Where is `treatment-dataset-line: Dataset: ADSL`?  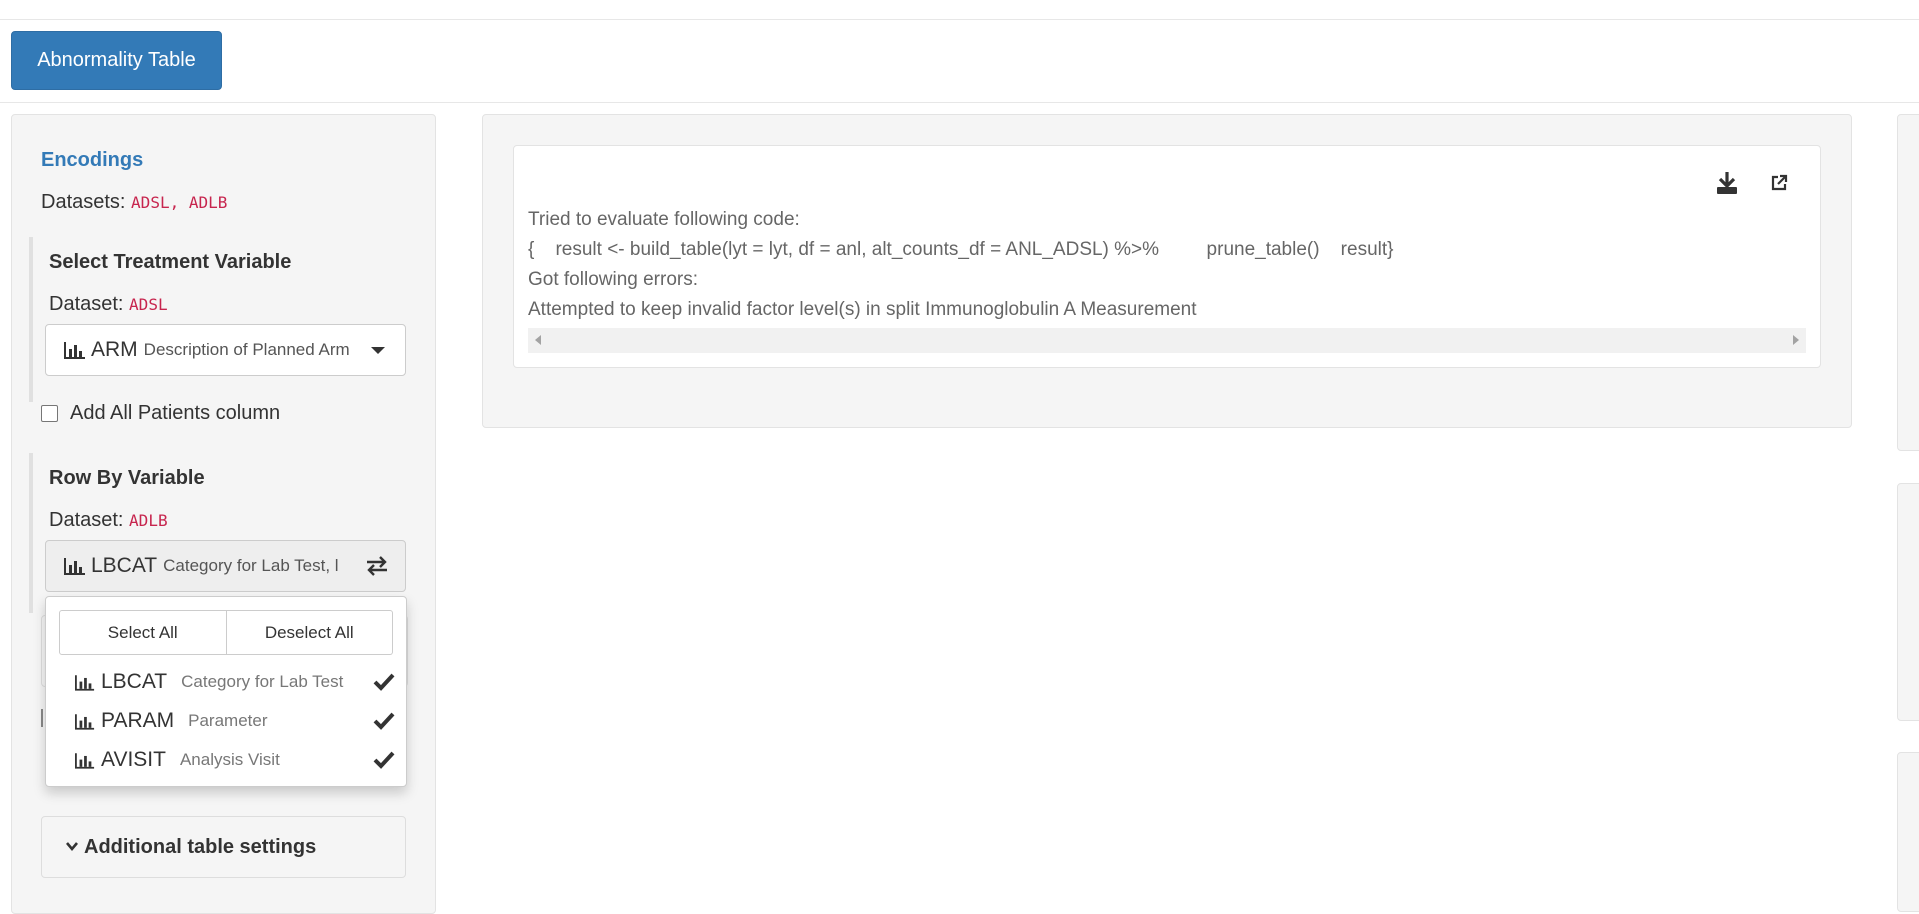
treatment-dataset-line: Dataset: ADSL is located at coordinates (108, 304).